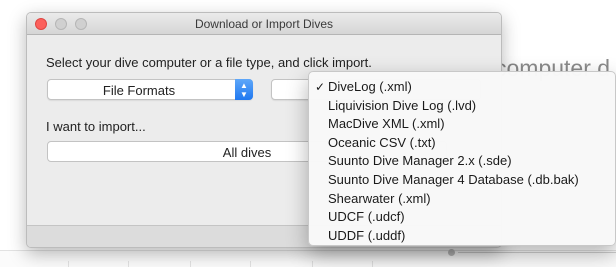 The width and height of the screenshot is (616, 267). What do you see at coordinates (402, 105) in the screenshot?
I see `menu-item-label: Liquivision Dive Log (.lvd)` at bounding box center [402, 105].